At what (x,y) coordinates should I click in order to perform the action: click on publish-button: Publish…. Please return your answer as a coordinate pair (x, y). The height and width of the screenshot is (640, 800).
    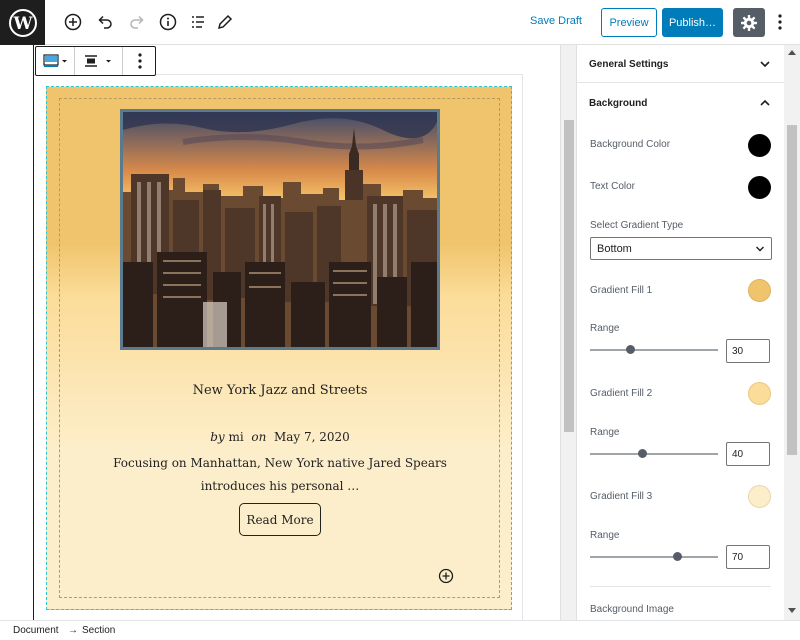
    Looking at the image, I should click on (692, 22).